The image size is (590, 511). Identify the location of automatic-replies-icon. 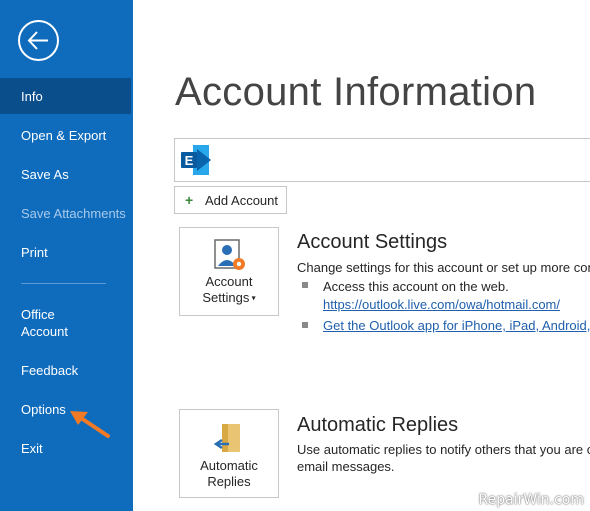
(226, 438).